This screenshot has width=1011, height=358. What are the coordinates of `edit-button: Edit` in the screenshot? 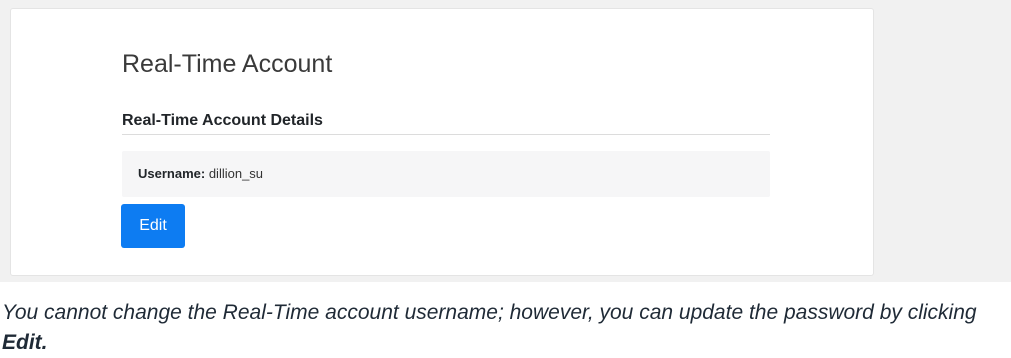 It's located at (153, 226).